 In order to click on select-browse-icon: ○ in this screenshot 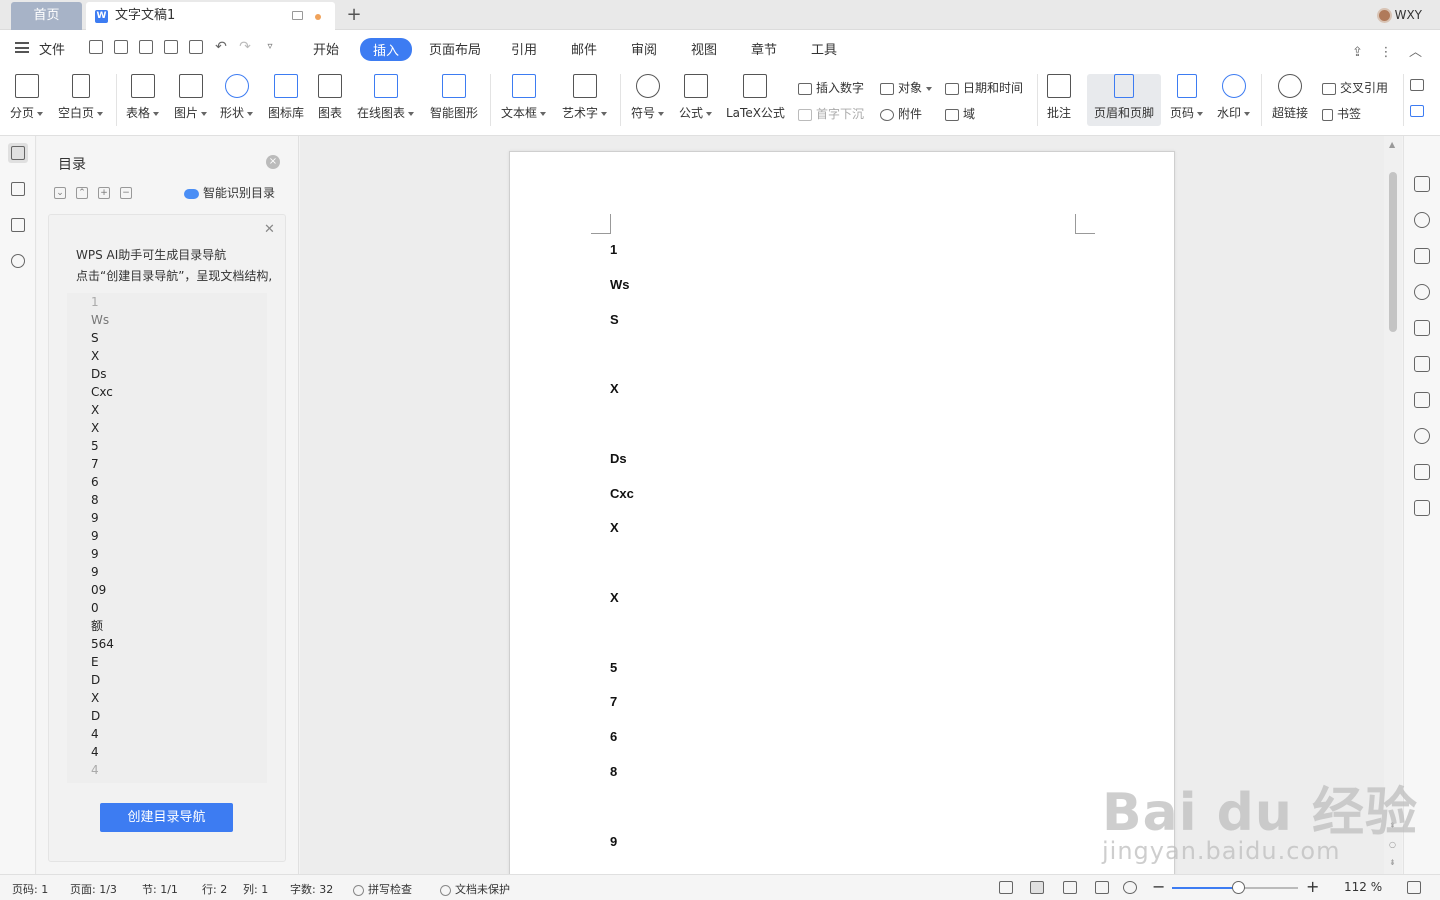, I will do `click(1392, 844)`.